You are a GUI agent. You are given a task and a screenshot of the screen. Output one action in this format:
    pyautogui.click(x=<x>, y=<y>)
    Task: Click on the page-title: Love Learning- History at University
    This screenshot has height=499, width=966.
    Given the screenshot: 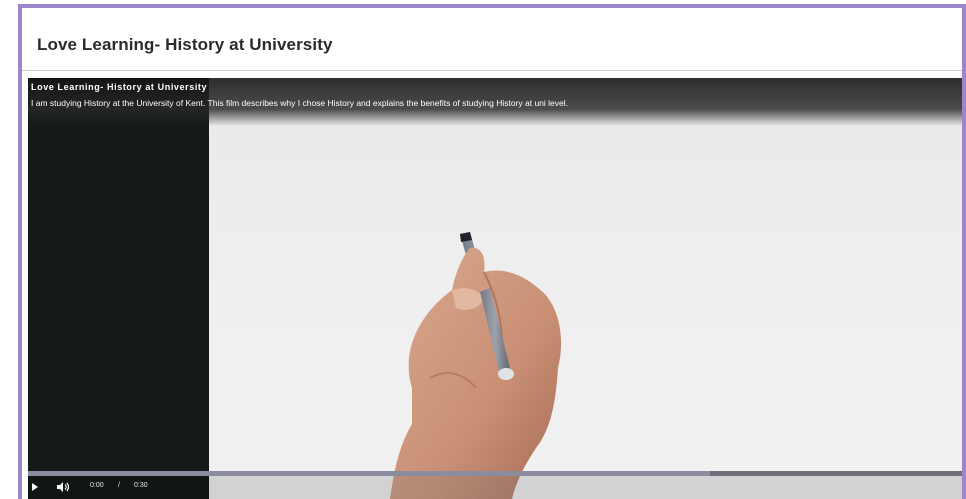 What is the action you would take?
    pyautogui.click(x=185, y=44)
    